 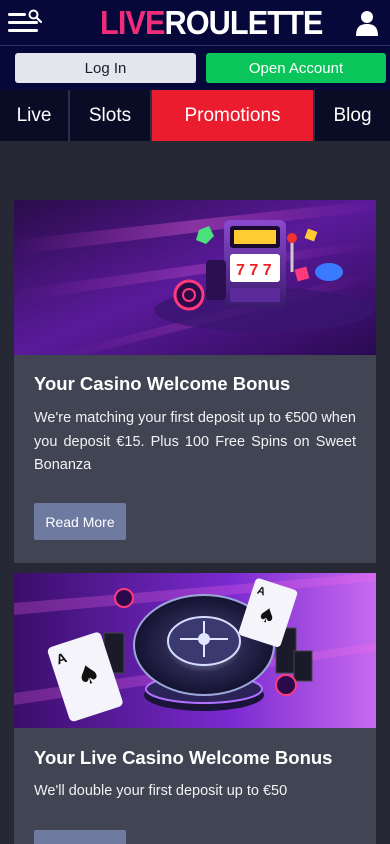 I want to click on site-header: LIVEROULETTE, so click(x=195, y=23).